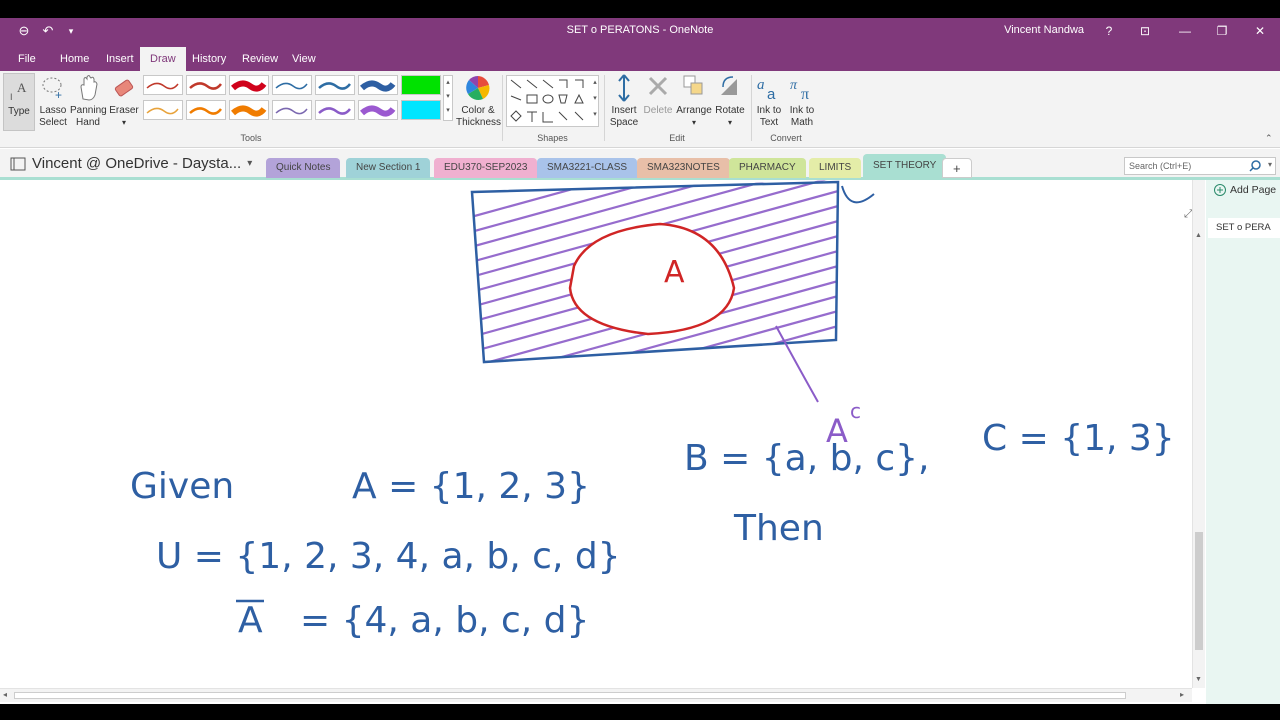 The width and height of the screenshot is (1280, 720). What do you see at coordinates (74, 59) in the screenshot?
I see `tab-home: Home` at bounding box center [74, 59].